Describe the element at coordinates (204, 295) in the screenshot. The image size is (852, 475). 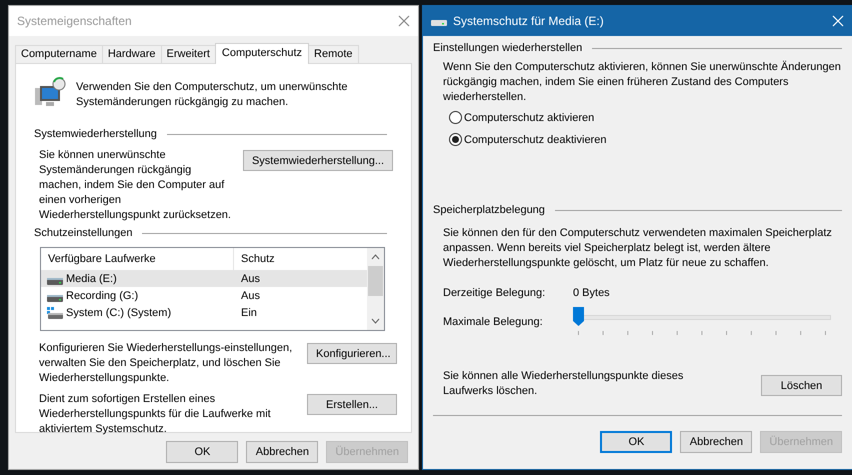
I see `drive-row: Recording (G:) Aus` at that location.